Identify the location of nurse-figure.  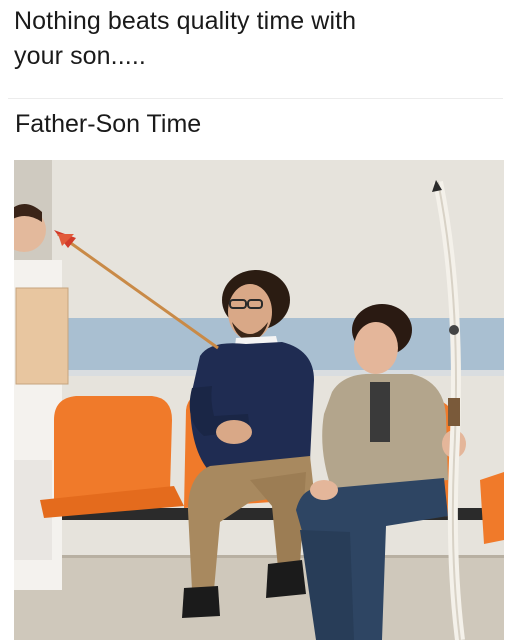
(41, 397).